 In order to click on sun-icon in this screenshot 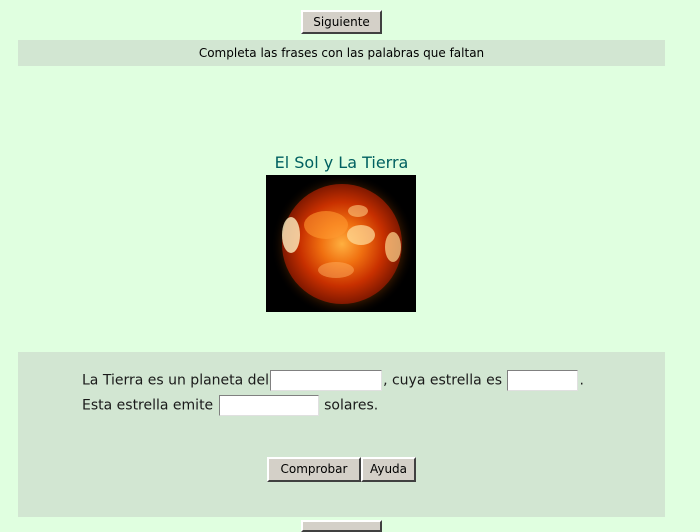, I will do `click(341, 243)`.